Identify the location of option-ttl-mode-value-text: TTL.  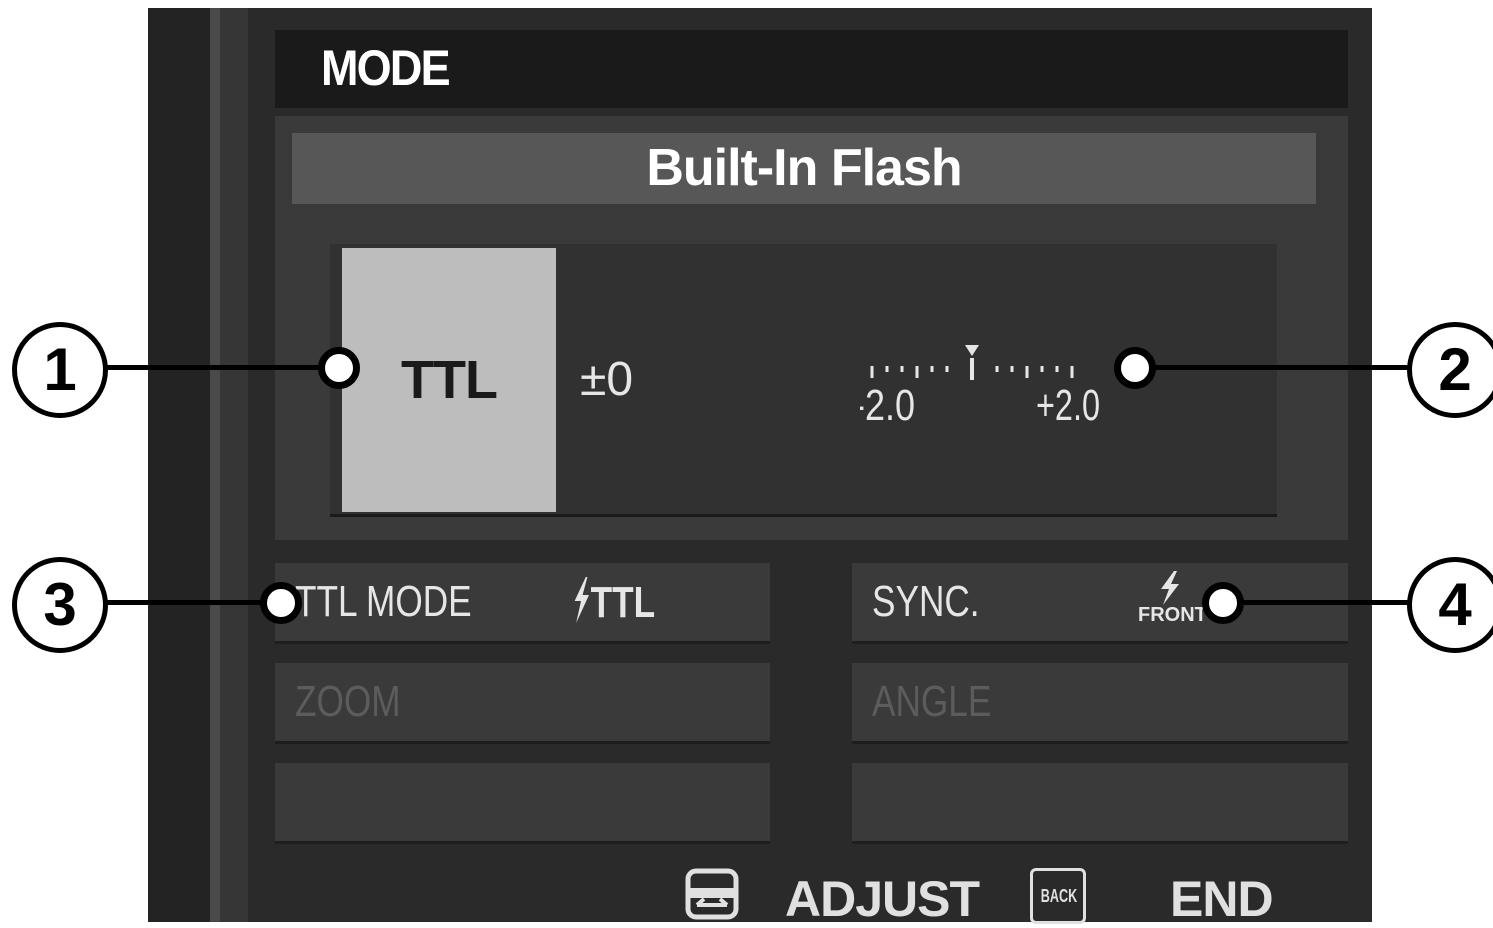
(623, 602).